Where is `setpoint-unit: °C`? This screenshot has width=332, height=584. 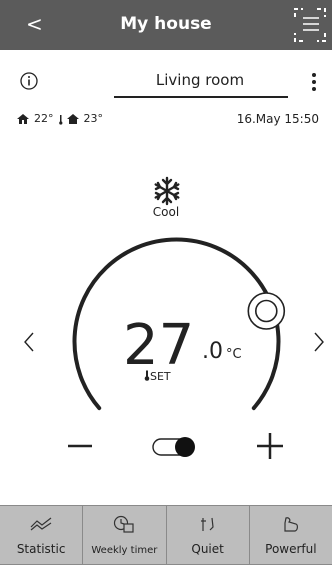
setpoint-unit: °C is located at coordinates (234, 354).